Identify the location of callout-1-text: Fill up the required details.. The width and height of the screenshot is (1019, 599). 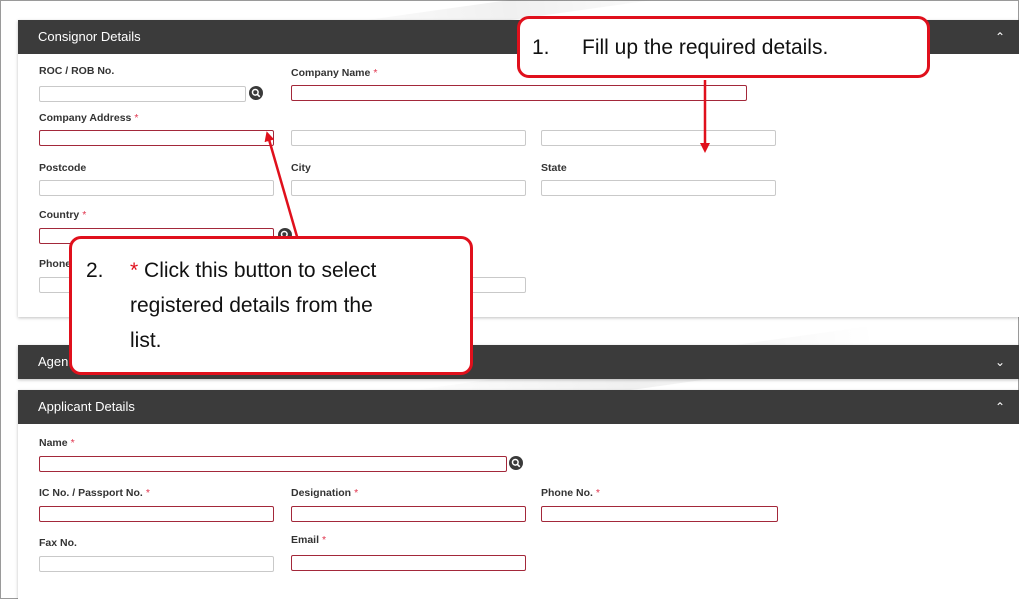
(705, 47).